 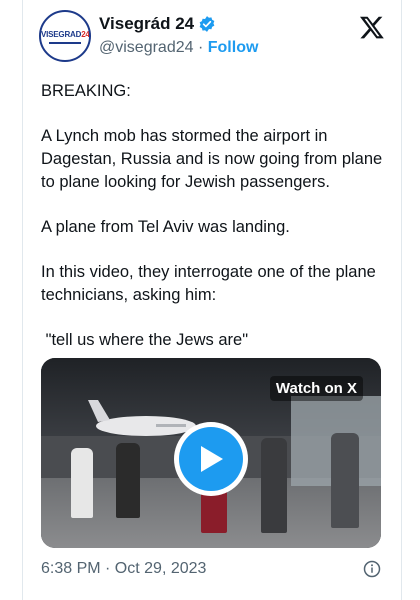 I want to click on avatar-logo: VISEGRAD24, so click(x=65, y=34).